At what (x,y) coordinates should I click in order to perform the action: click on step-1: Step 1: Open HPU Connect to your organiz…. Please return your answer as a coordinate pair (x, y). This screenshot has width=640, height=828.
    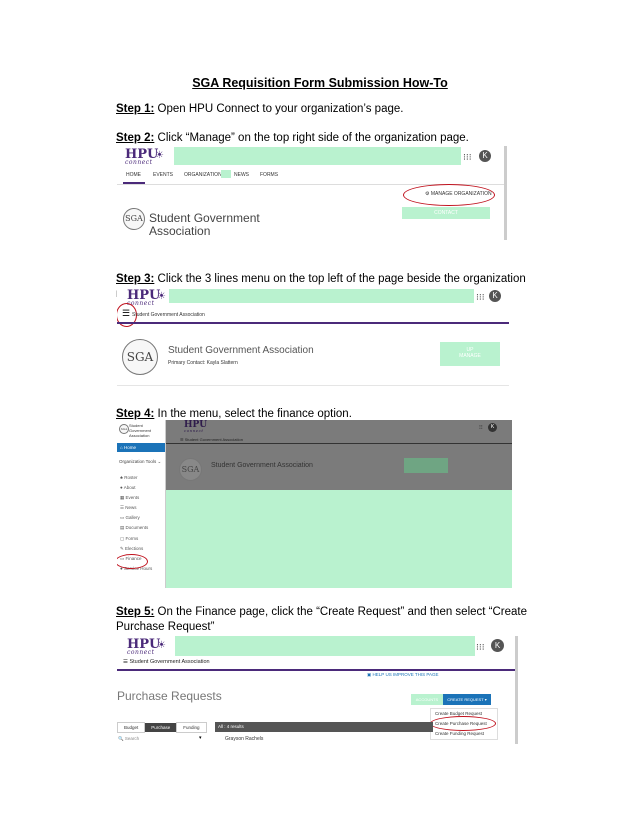
    Looking at the image, I should click on (326, 109).